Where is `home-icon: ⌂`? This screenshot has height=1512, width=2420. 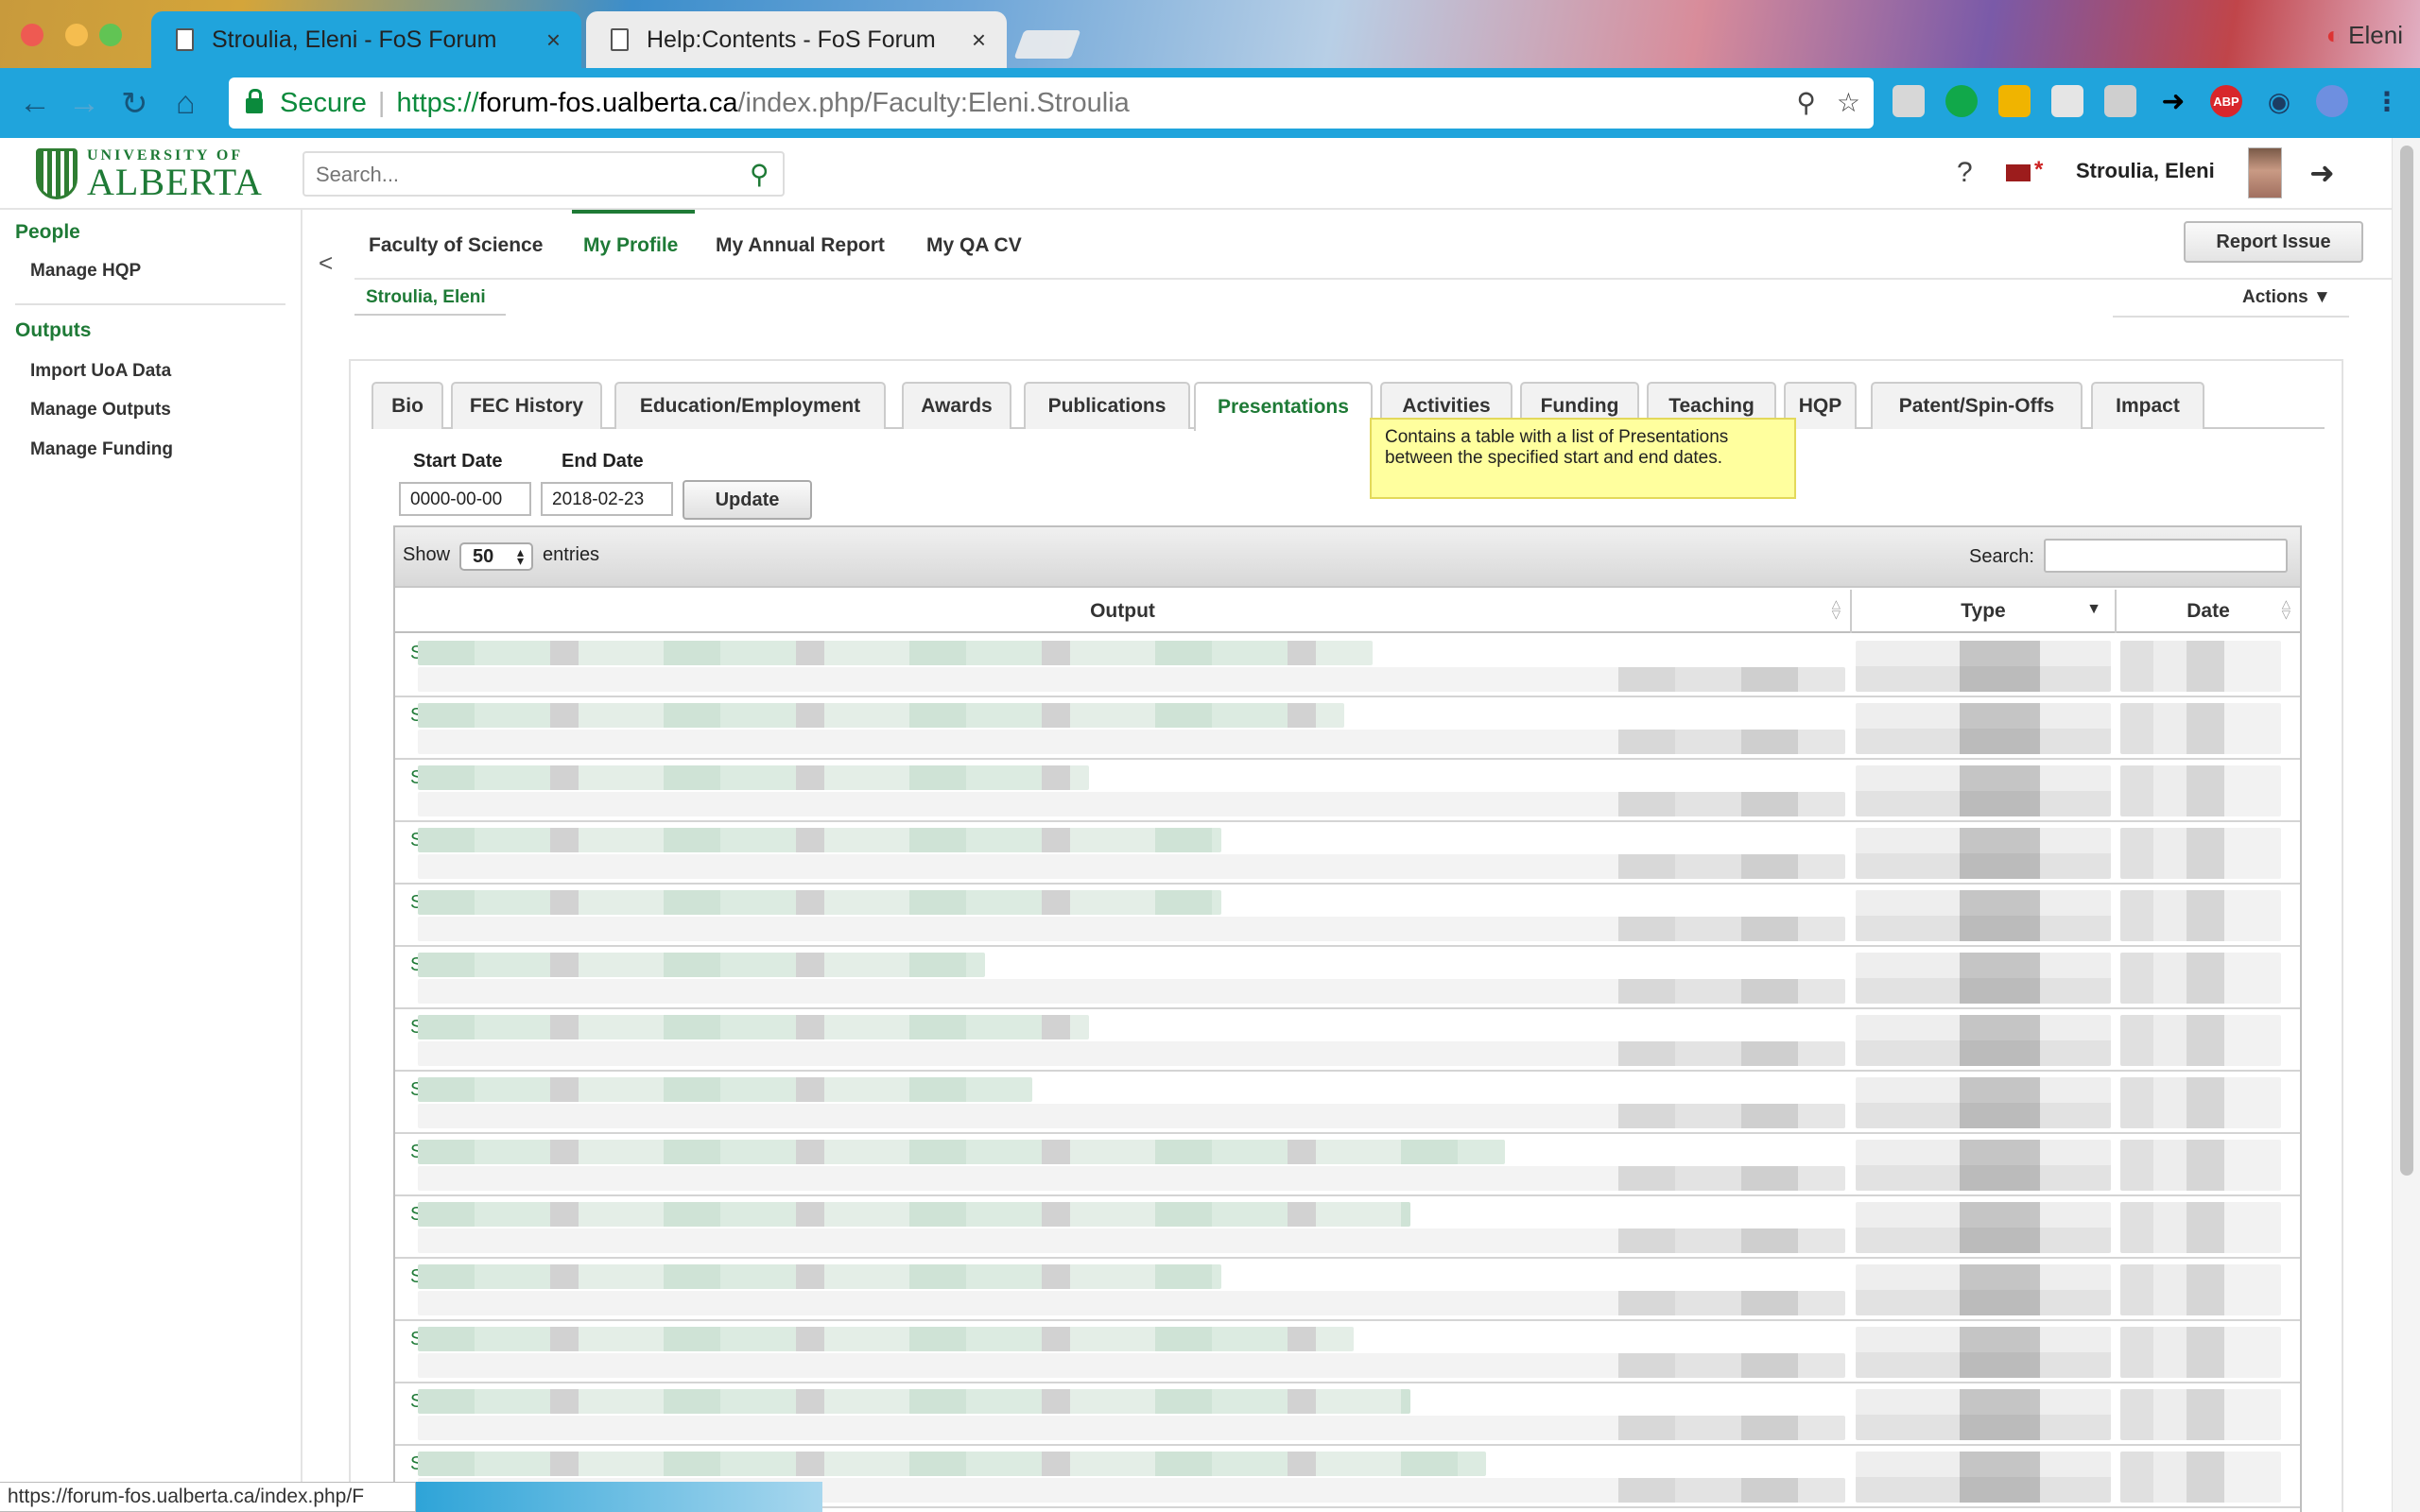 home-icon: ⌂ is located at coordinates (186, 103).